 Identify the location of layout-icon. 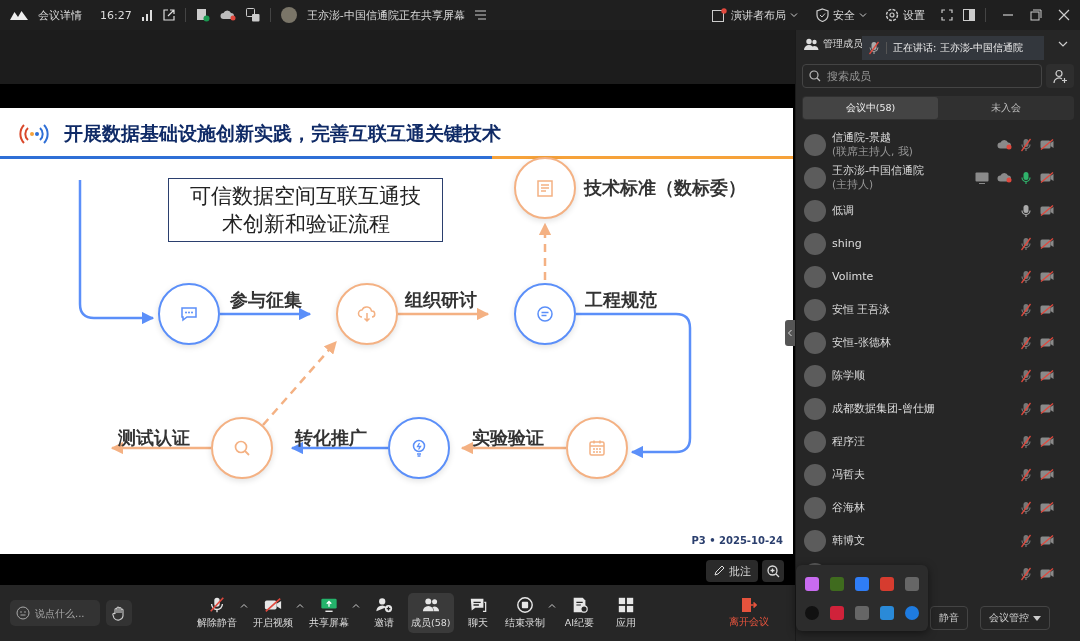
(719, 15).